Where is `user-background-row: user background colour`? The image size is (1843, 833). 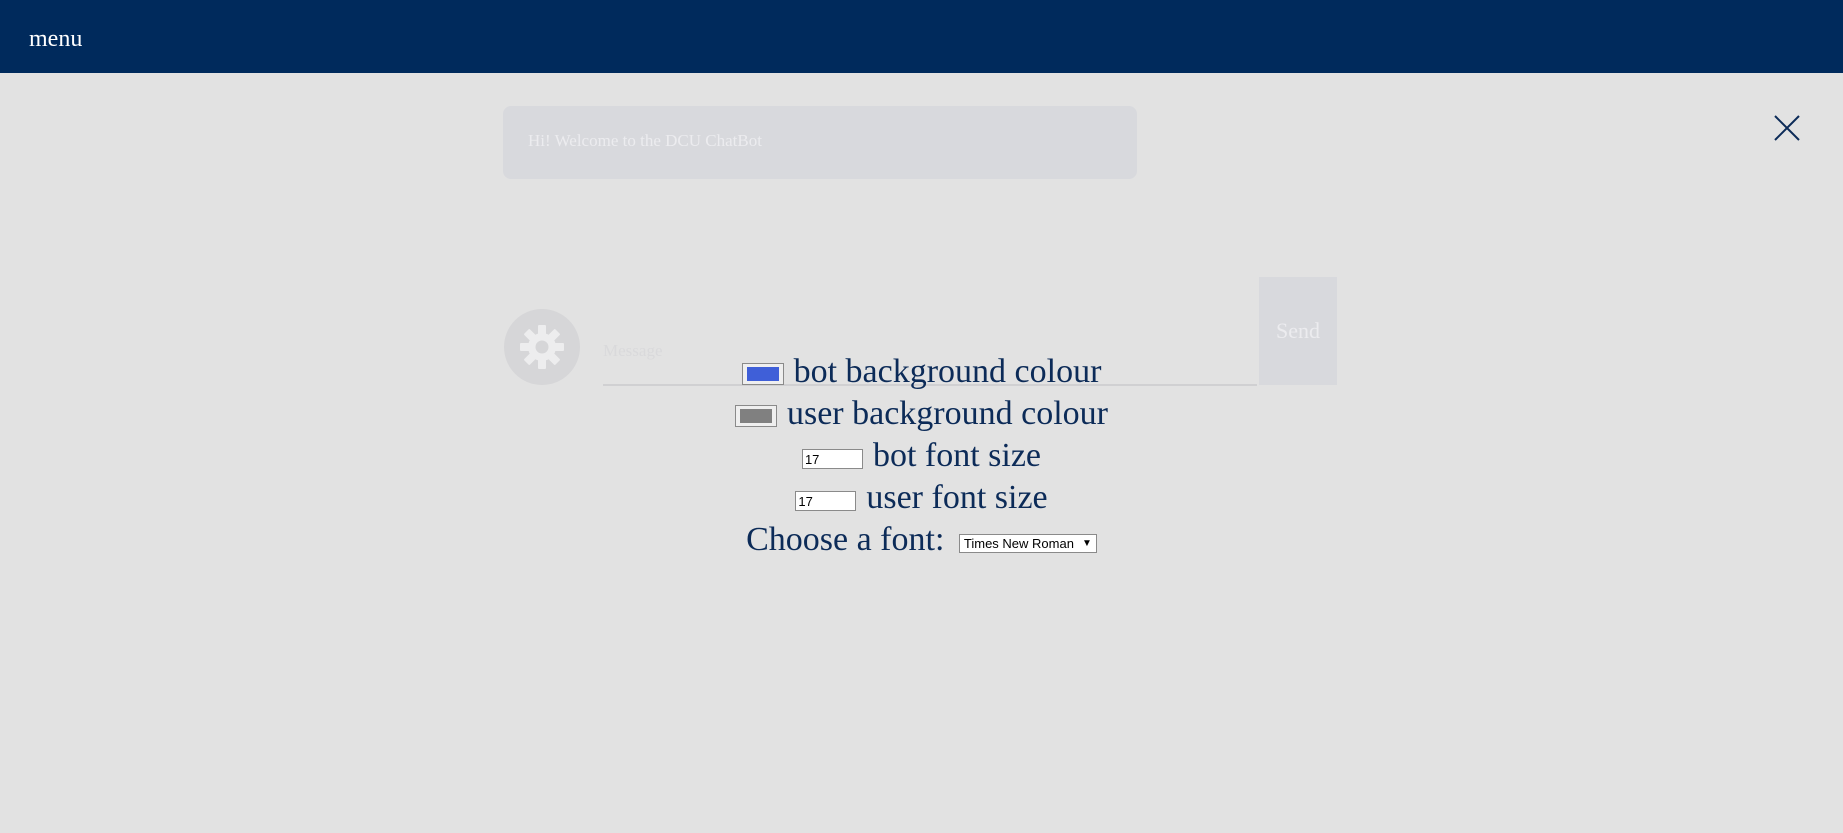
user-background-row: user background colour is located at coordinates (921, 412).